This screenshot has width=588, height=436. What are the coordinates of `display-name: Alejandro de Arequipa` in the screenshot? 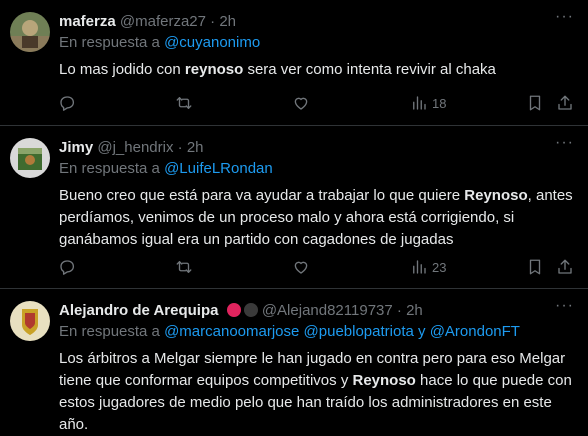 It's located at (138, 310).